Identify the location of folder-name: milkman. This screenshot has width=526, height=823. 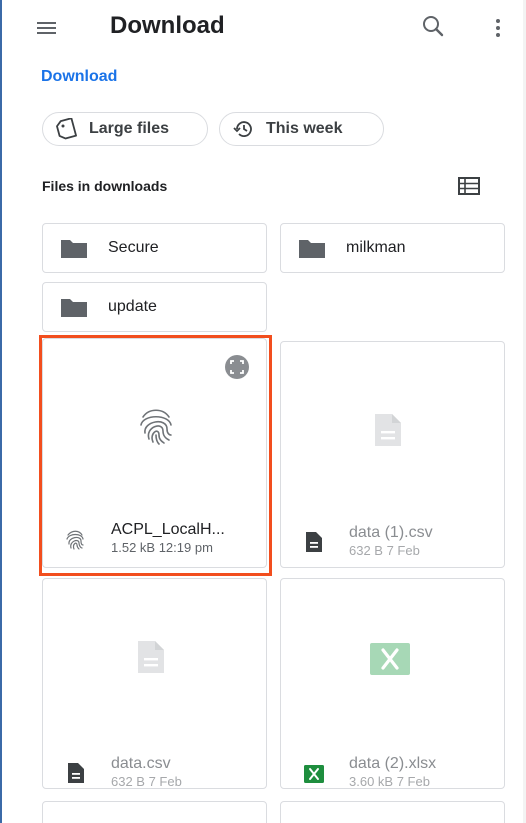
(376, 247).